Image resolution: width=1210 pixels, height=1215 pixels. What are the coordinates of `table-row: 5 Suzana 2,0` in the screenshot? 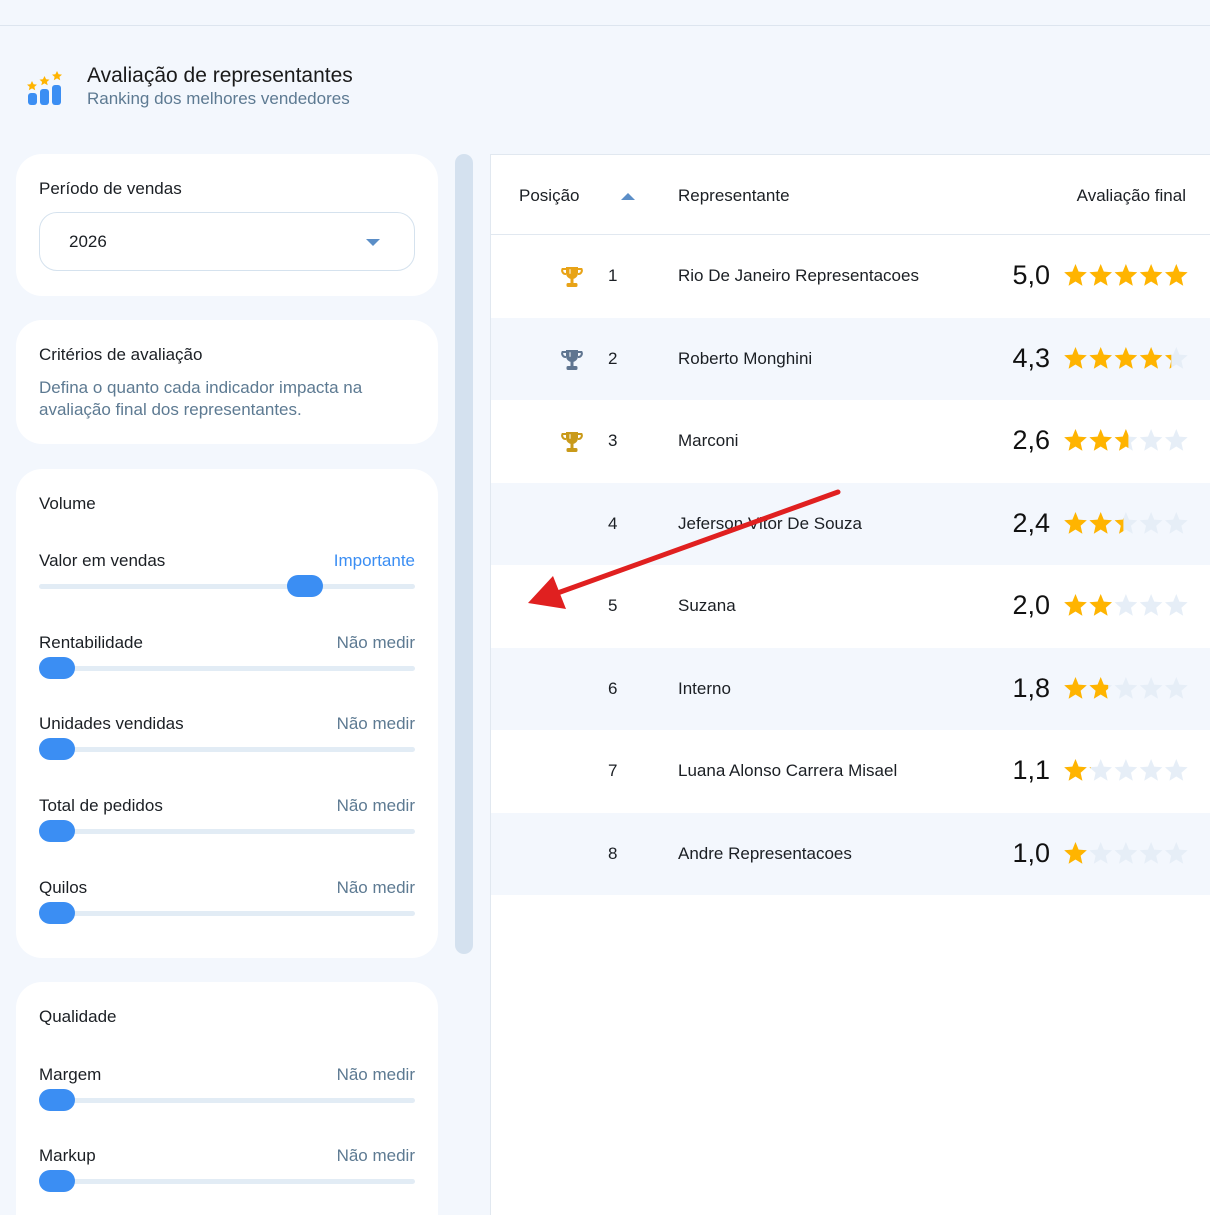 It's located at (850, 606).